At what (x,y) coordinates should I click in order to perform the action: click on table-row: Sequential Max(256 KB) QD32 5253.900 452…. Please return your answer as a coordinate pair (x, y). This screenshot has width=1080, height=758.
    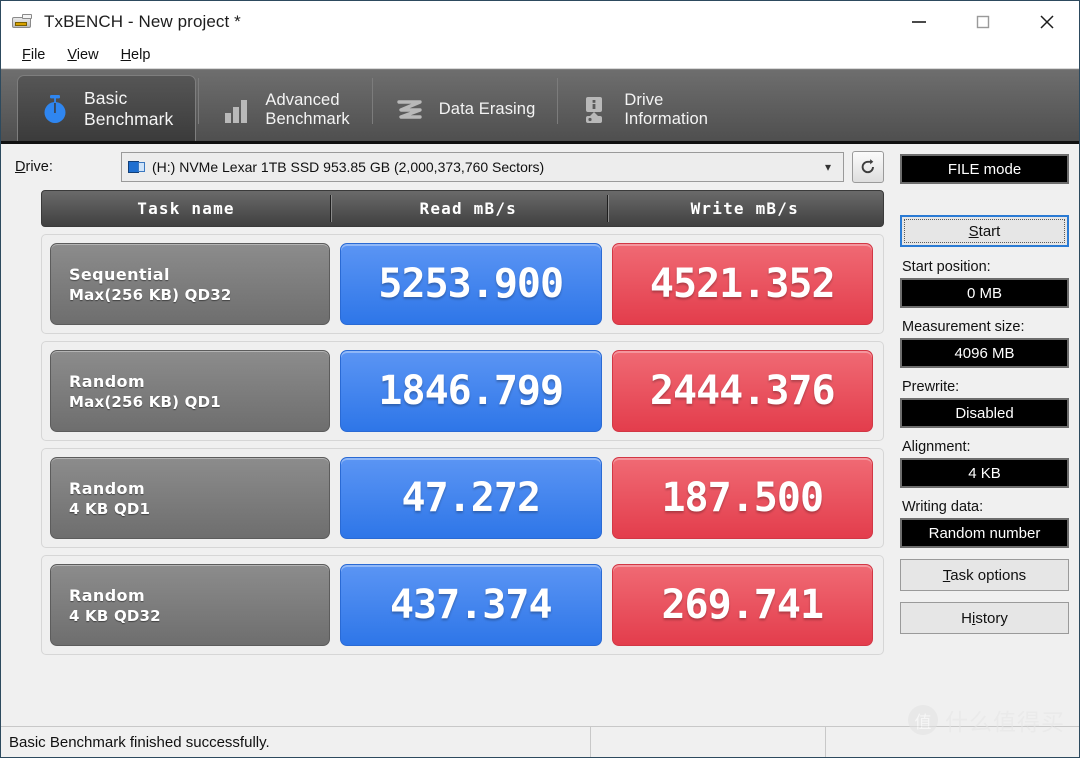
    Looking at the image, I should click on (462, 284).